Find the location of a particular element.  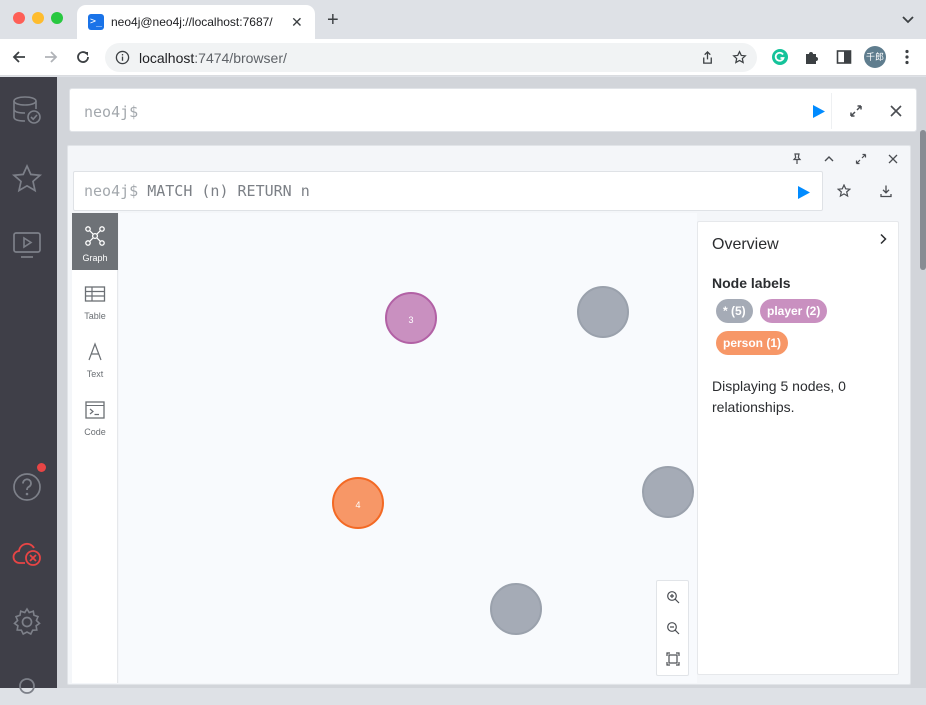

node-caption: 4 is located at coordinates (358, 505).